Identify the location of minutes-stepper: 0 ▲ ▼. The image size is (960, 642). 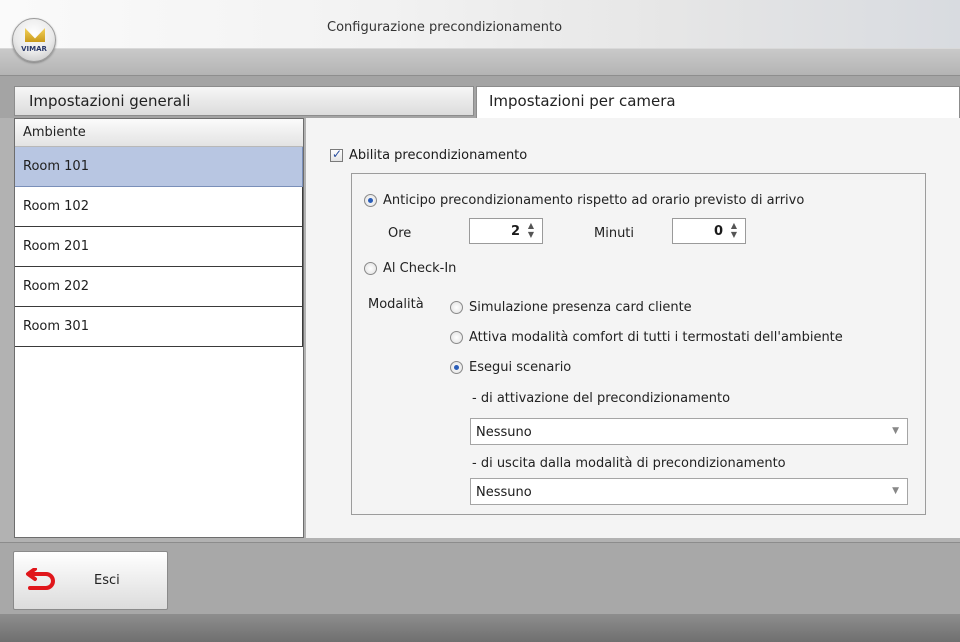
(709, 231).